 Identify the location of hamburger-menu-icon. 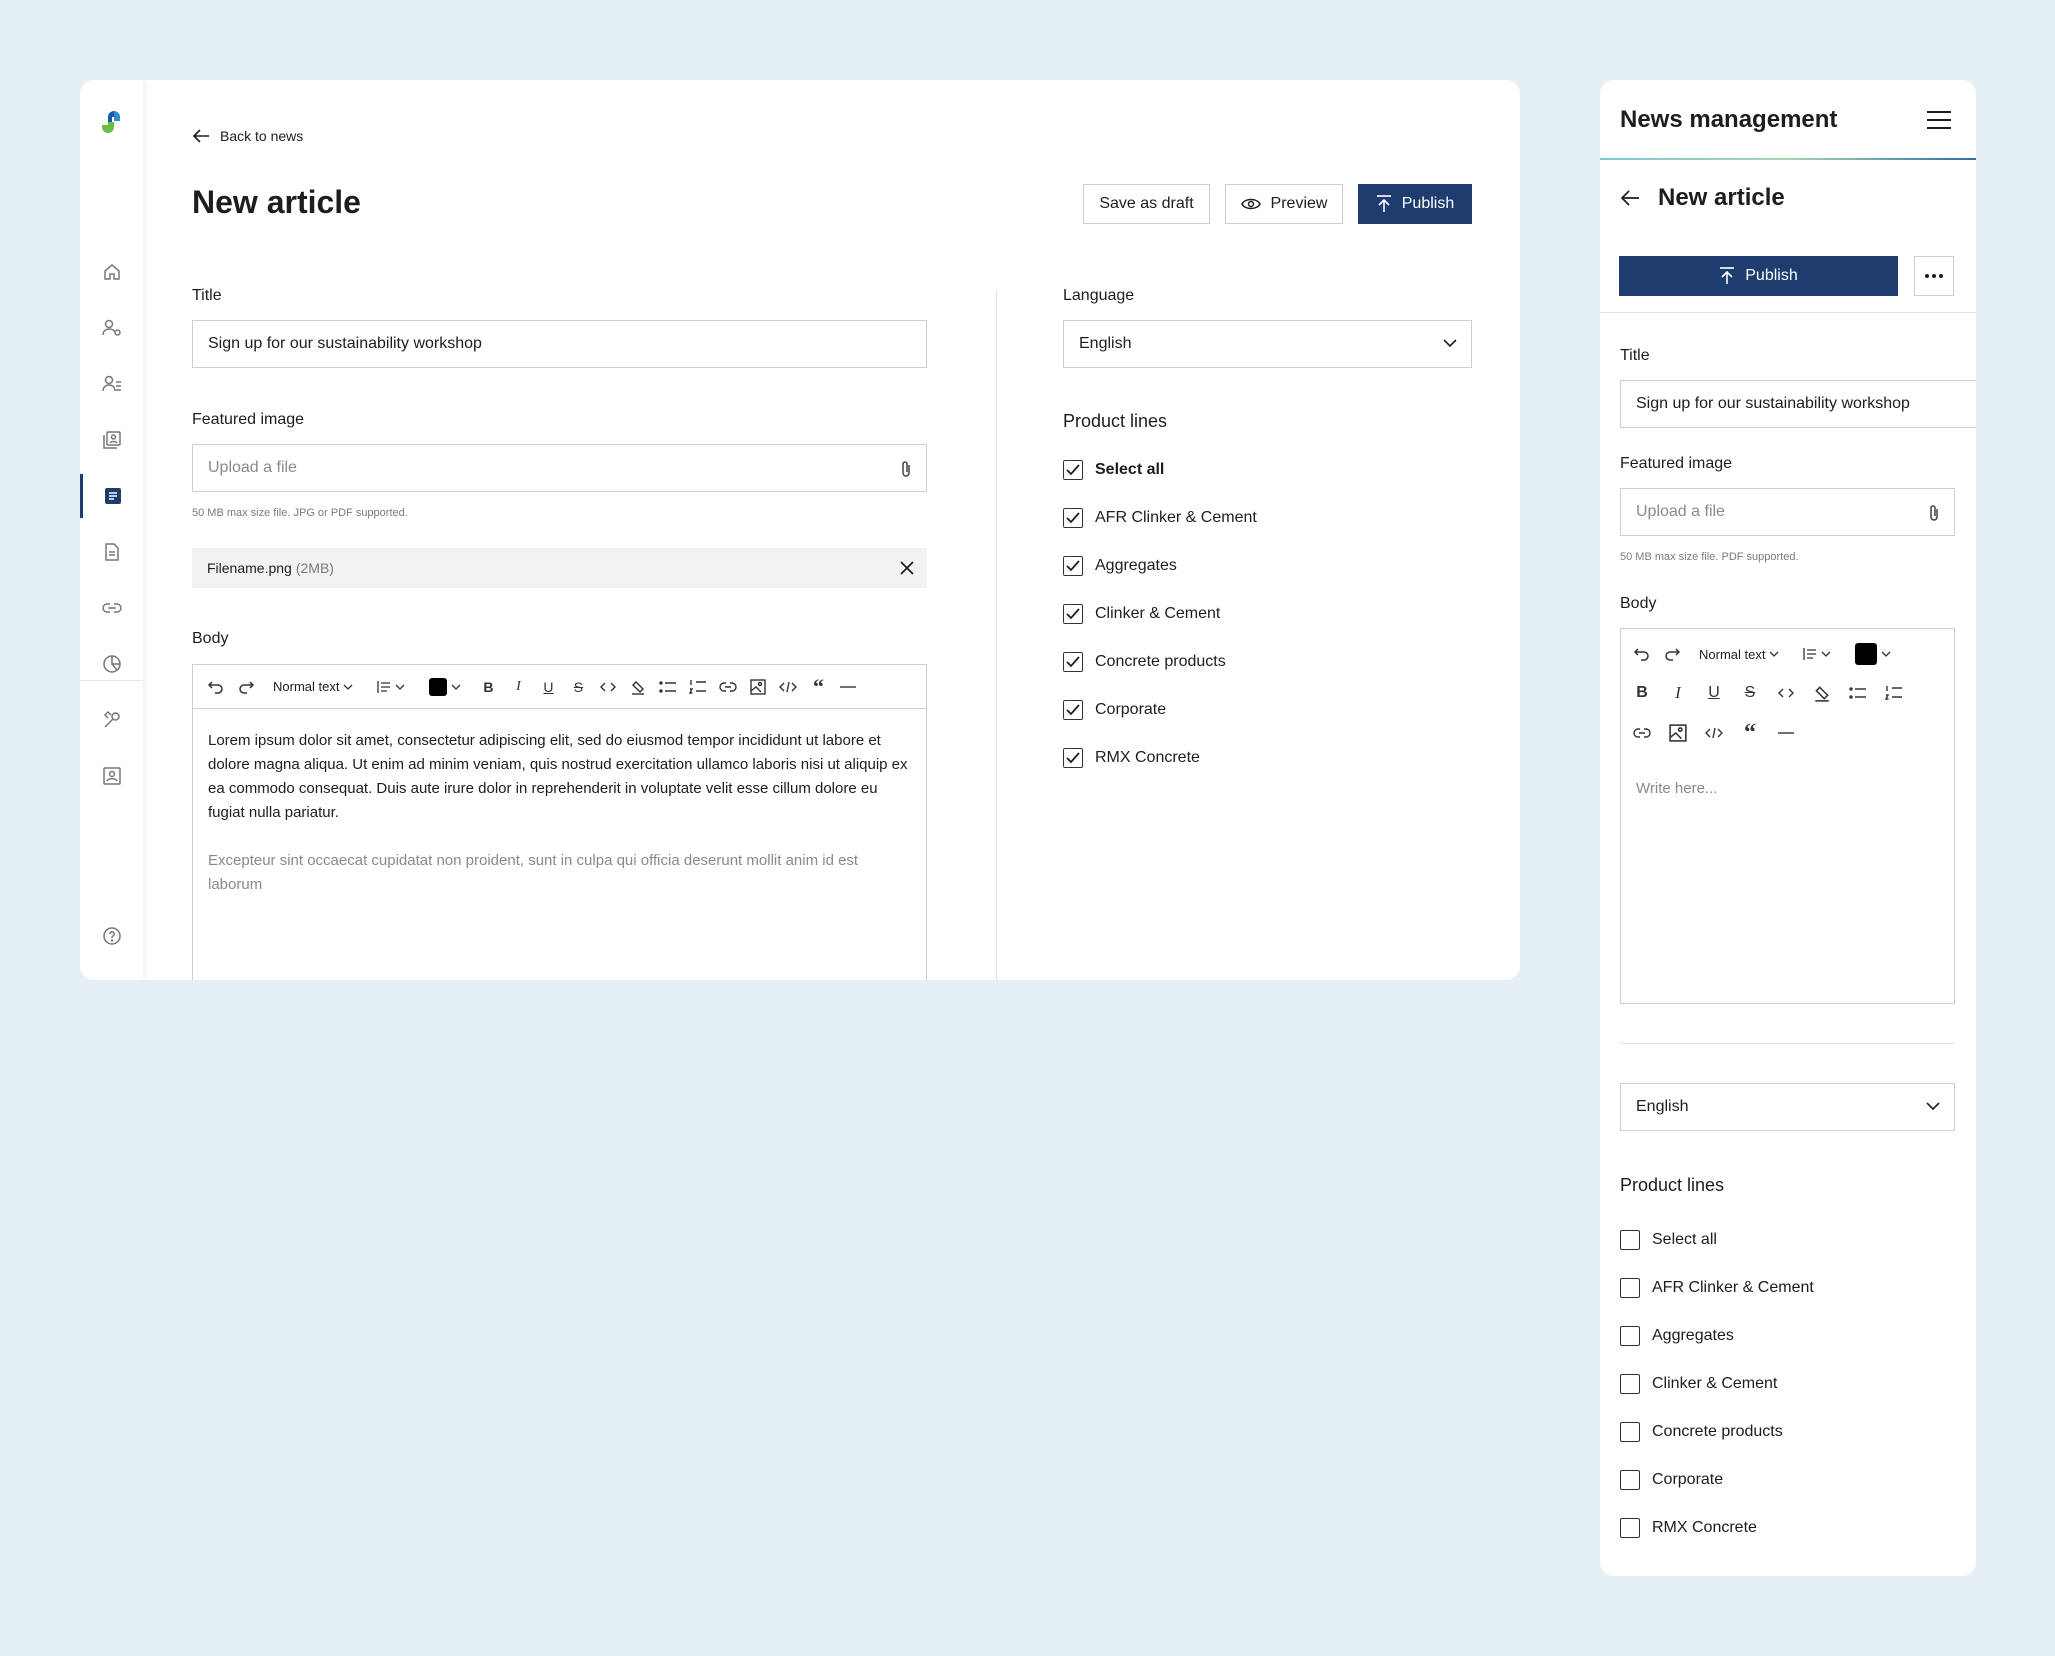
(1939, 120).